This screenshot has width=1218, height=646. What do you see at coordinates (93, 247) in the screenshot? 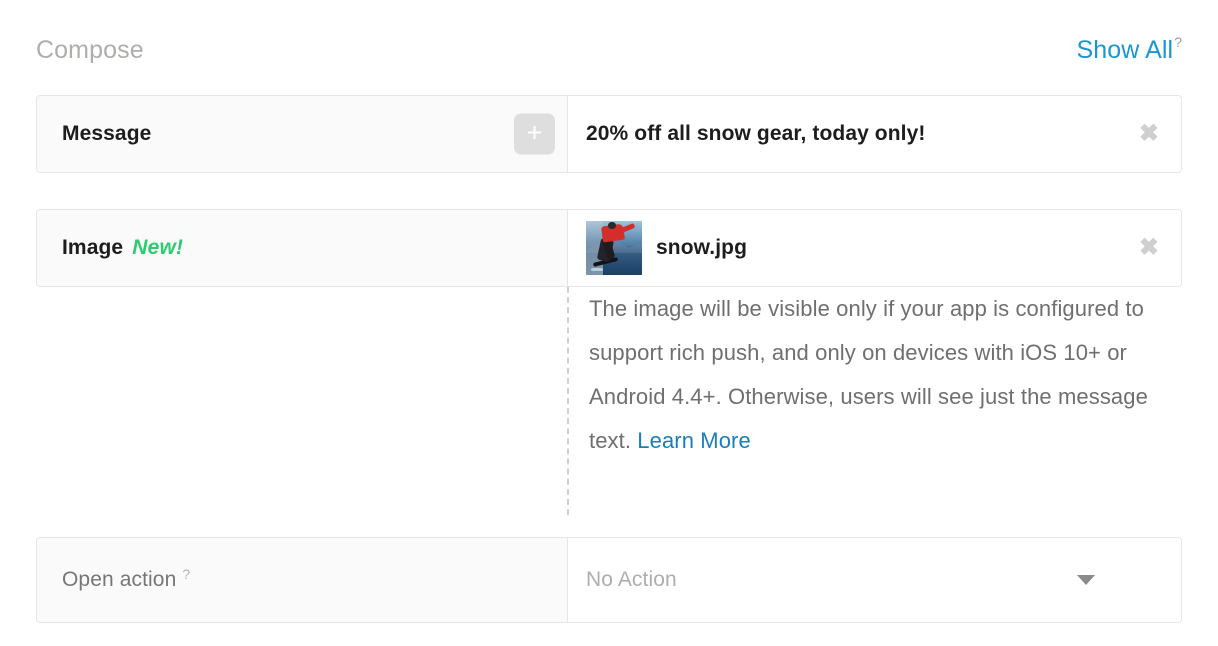
I see `image-label: Image` at bounding box center [93, 247].